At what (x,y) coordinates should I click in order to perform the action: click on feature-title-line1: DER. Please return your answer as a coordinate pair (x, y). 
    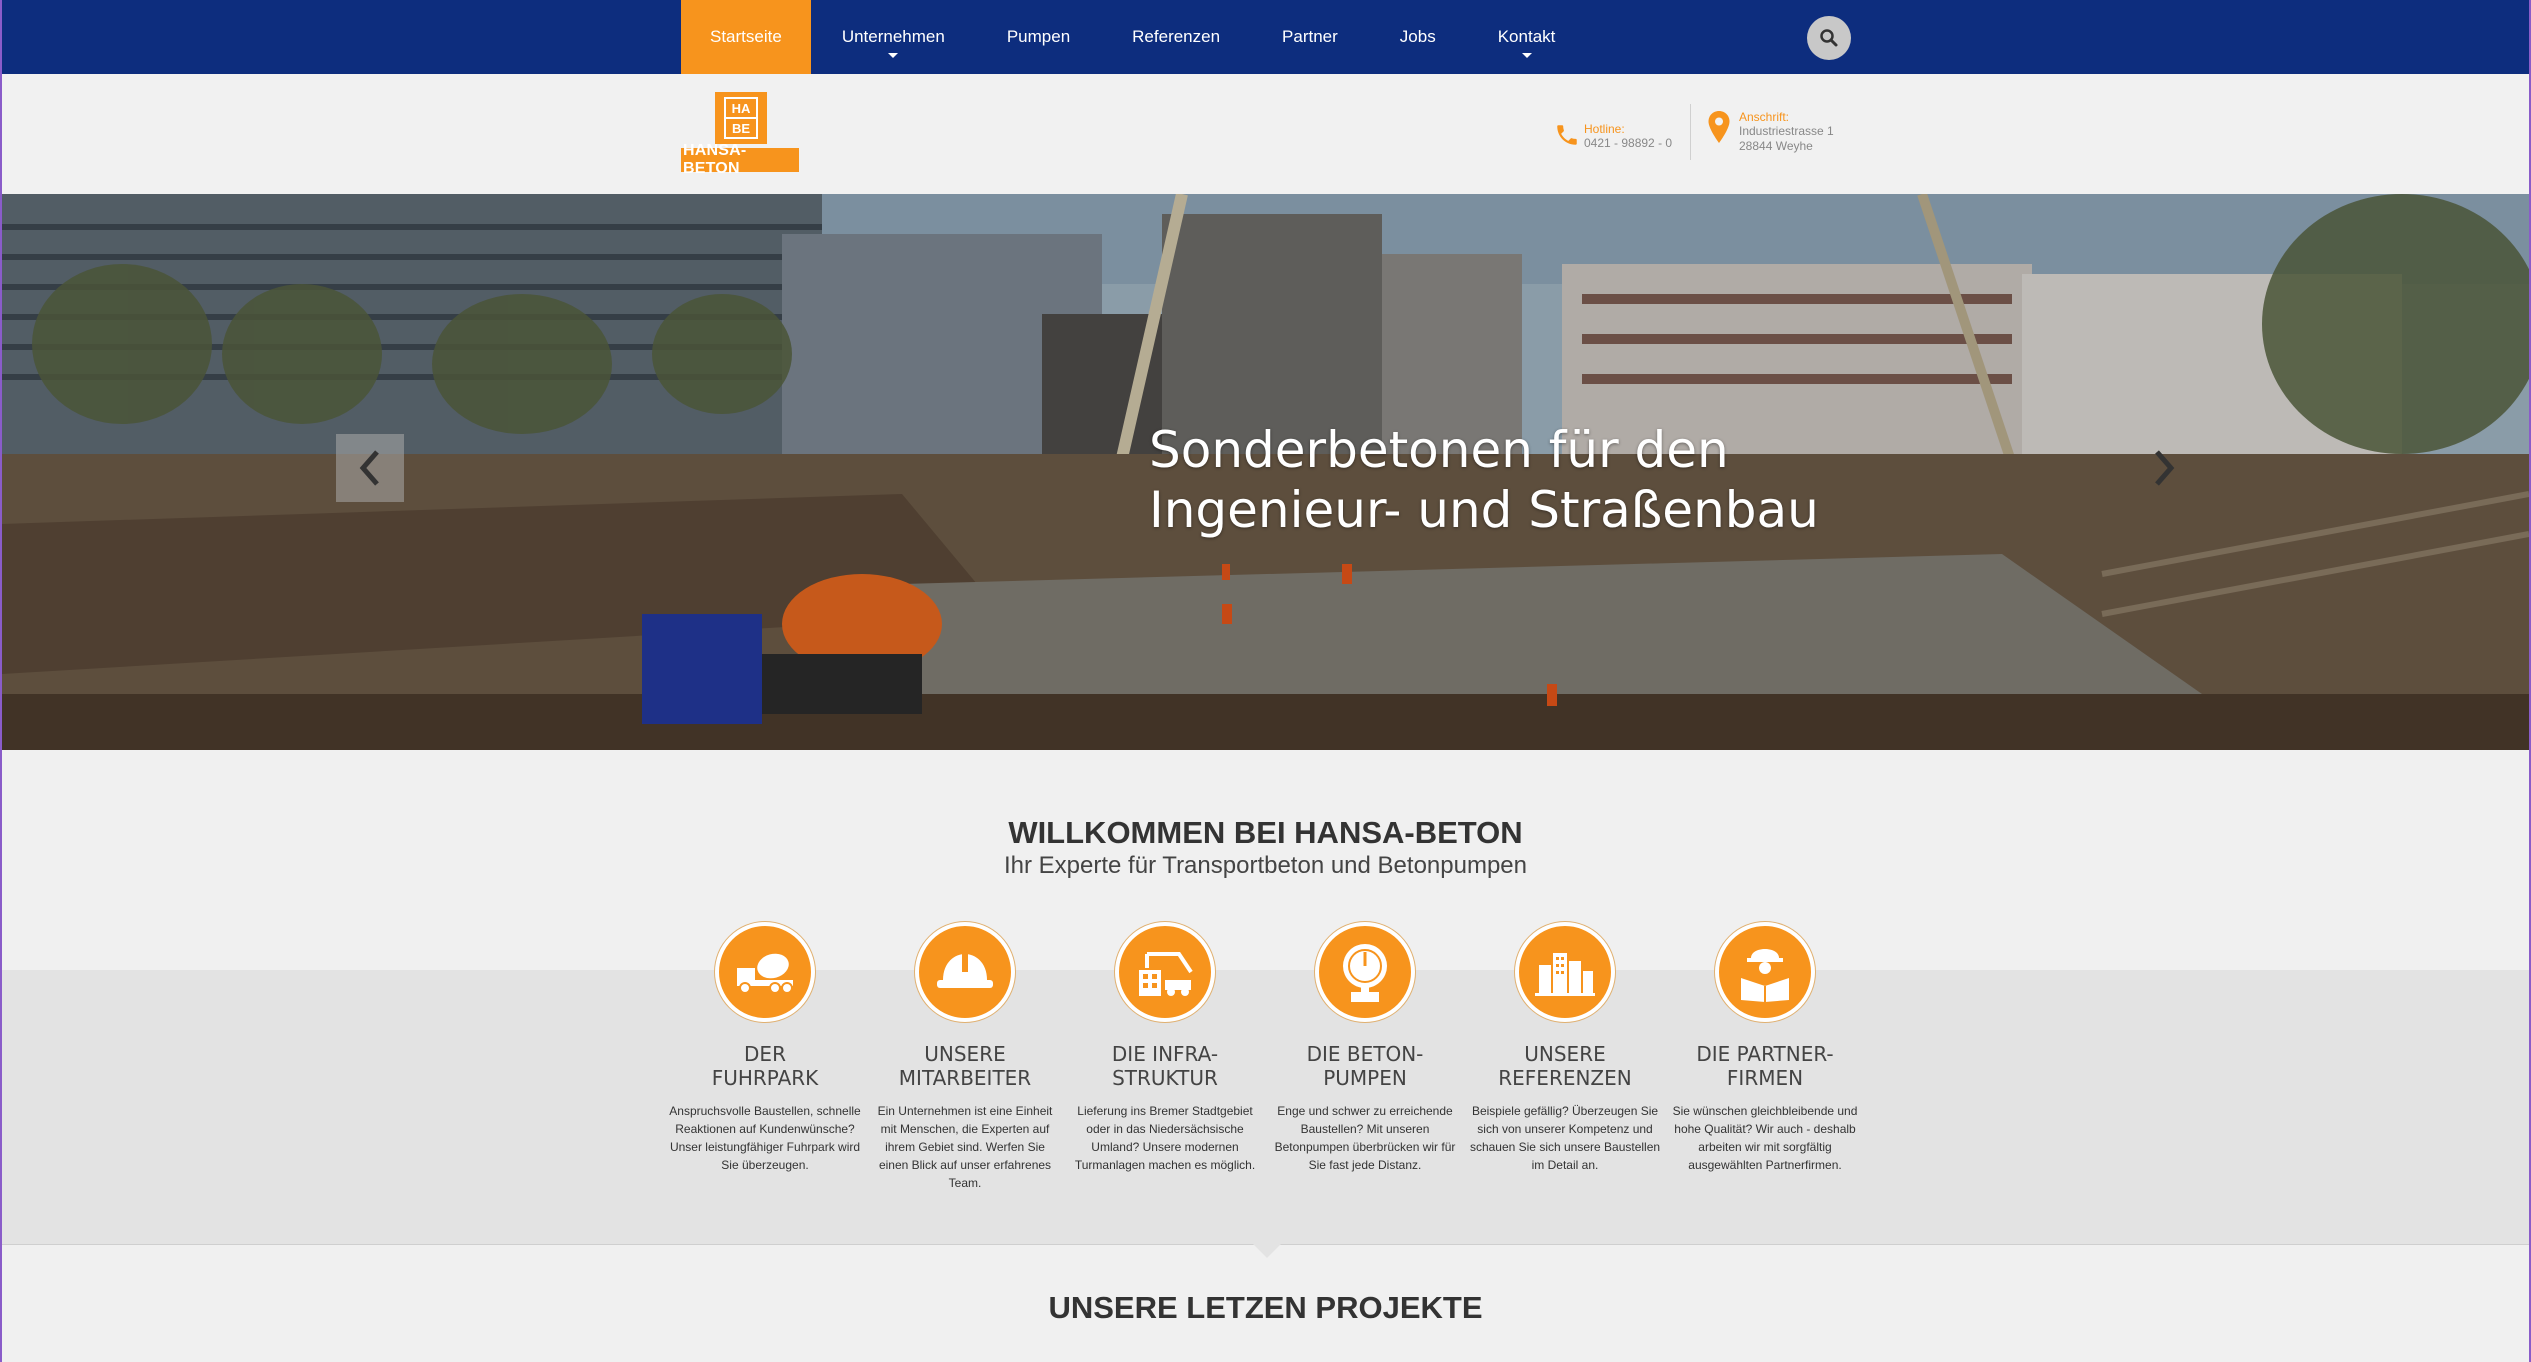
    Looking at the image, I should click on (765, 1054).